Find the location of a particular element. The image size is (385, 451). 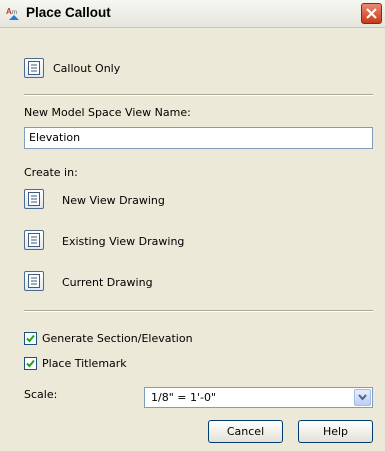

view-name-input is located at coordinates (194, 137).